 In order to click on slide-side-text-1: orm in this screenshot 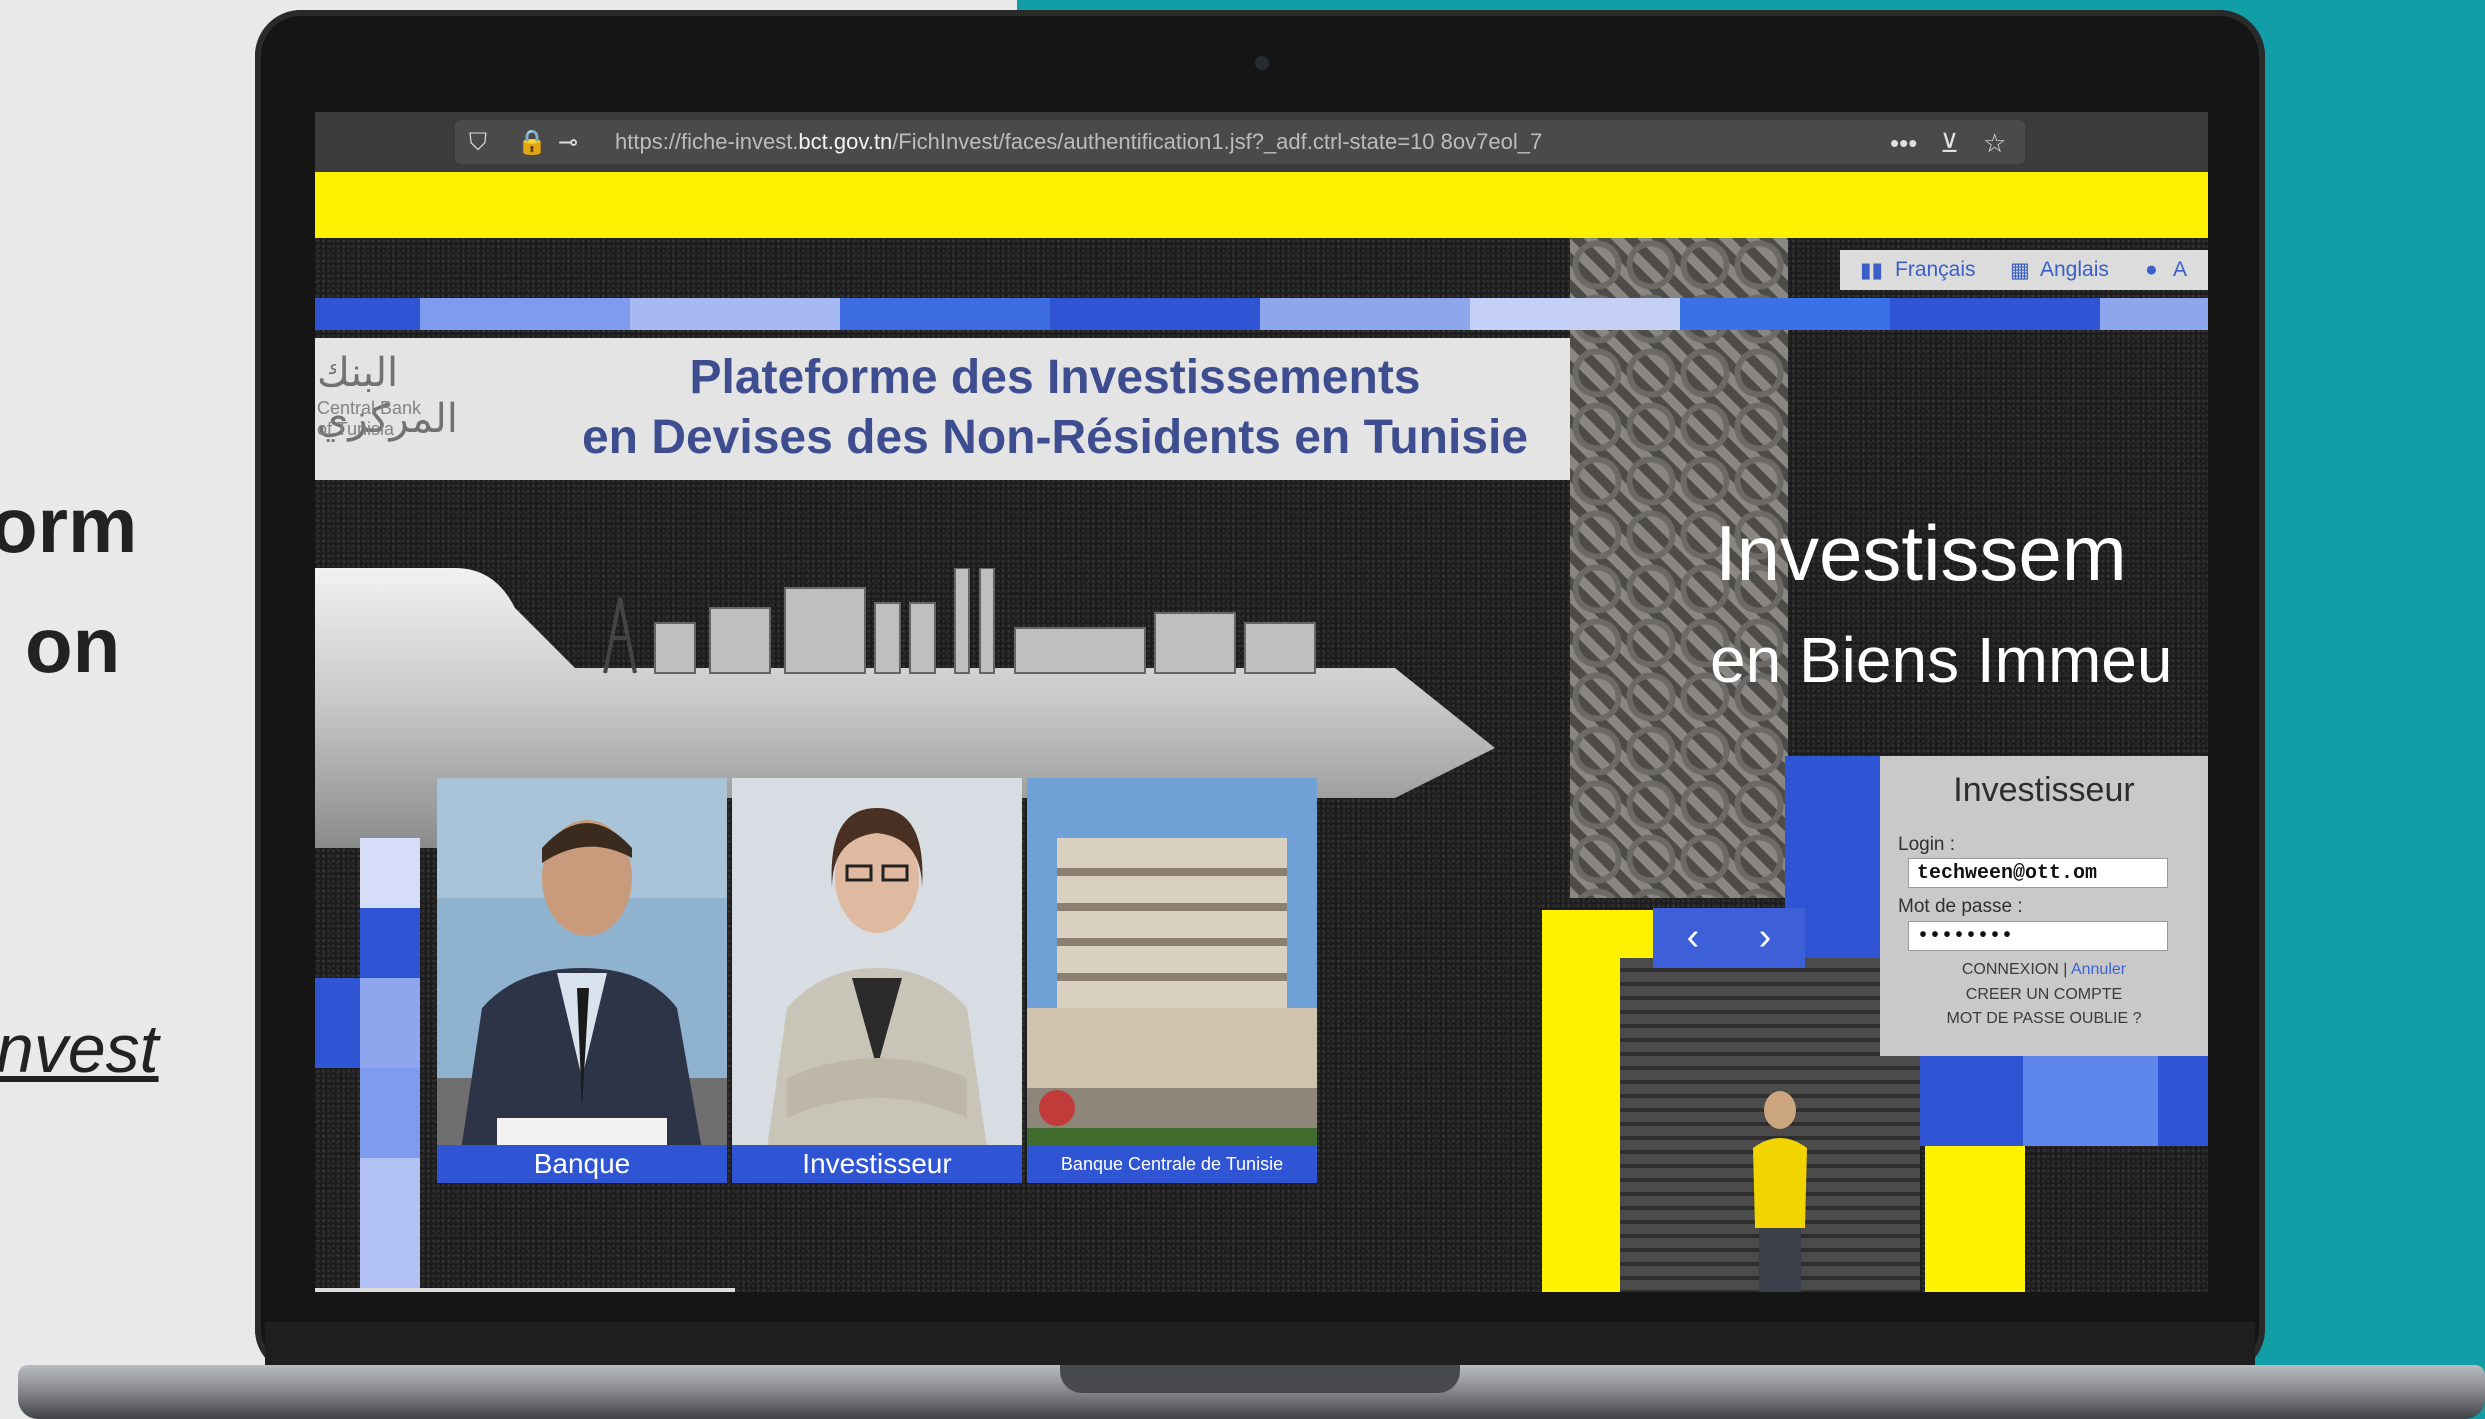, I will do `click(69, 525)`.